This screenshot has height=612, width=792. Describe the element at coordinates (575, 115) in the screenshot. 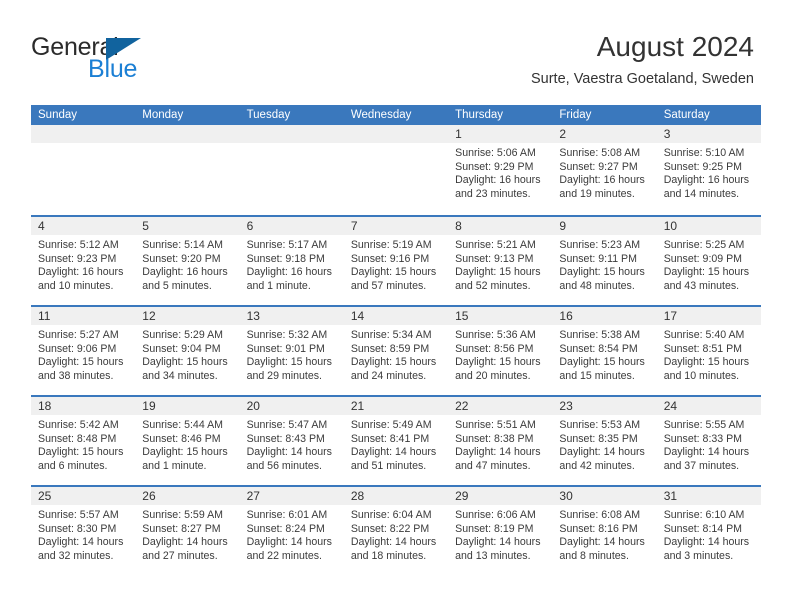

I see `weekday-header-friday: Friday` at that location.